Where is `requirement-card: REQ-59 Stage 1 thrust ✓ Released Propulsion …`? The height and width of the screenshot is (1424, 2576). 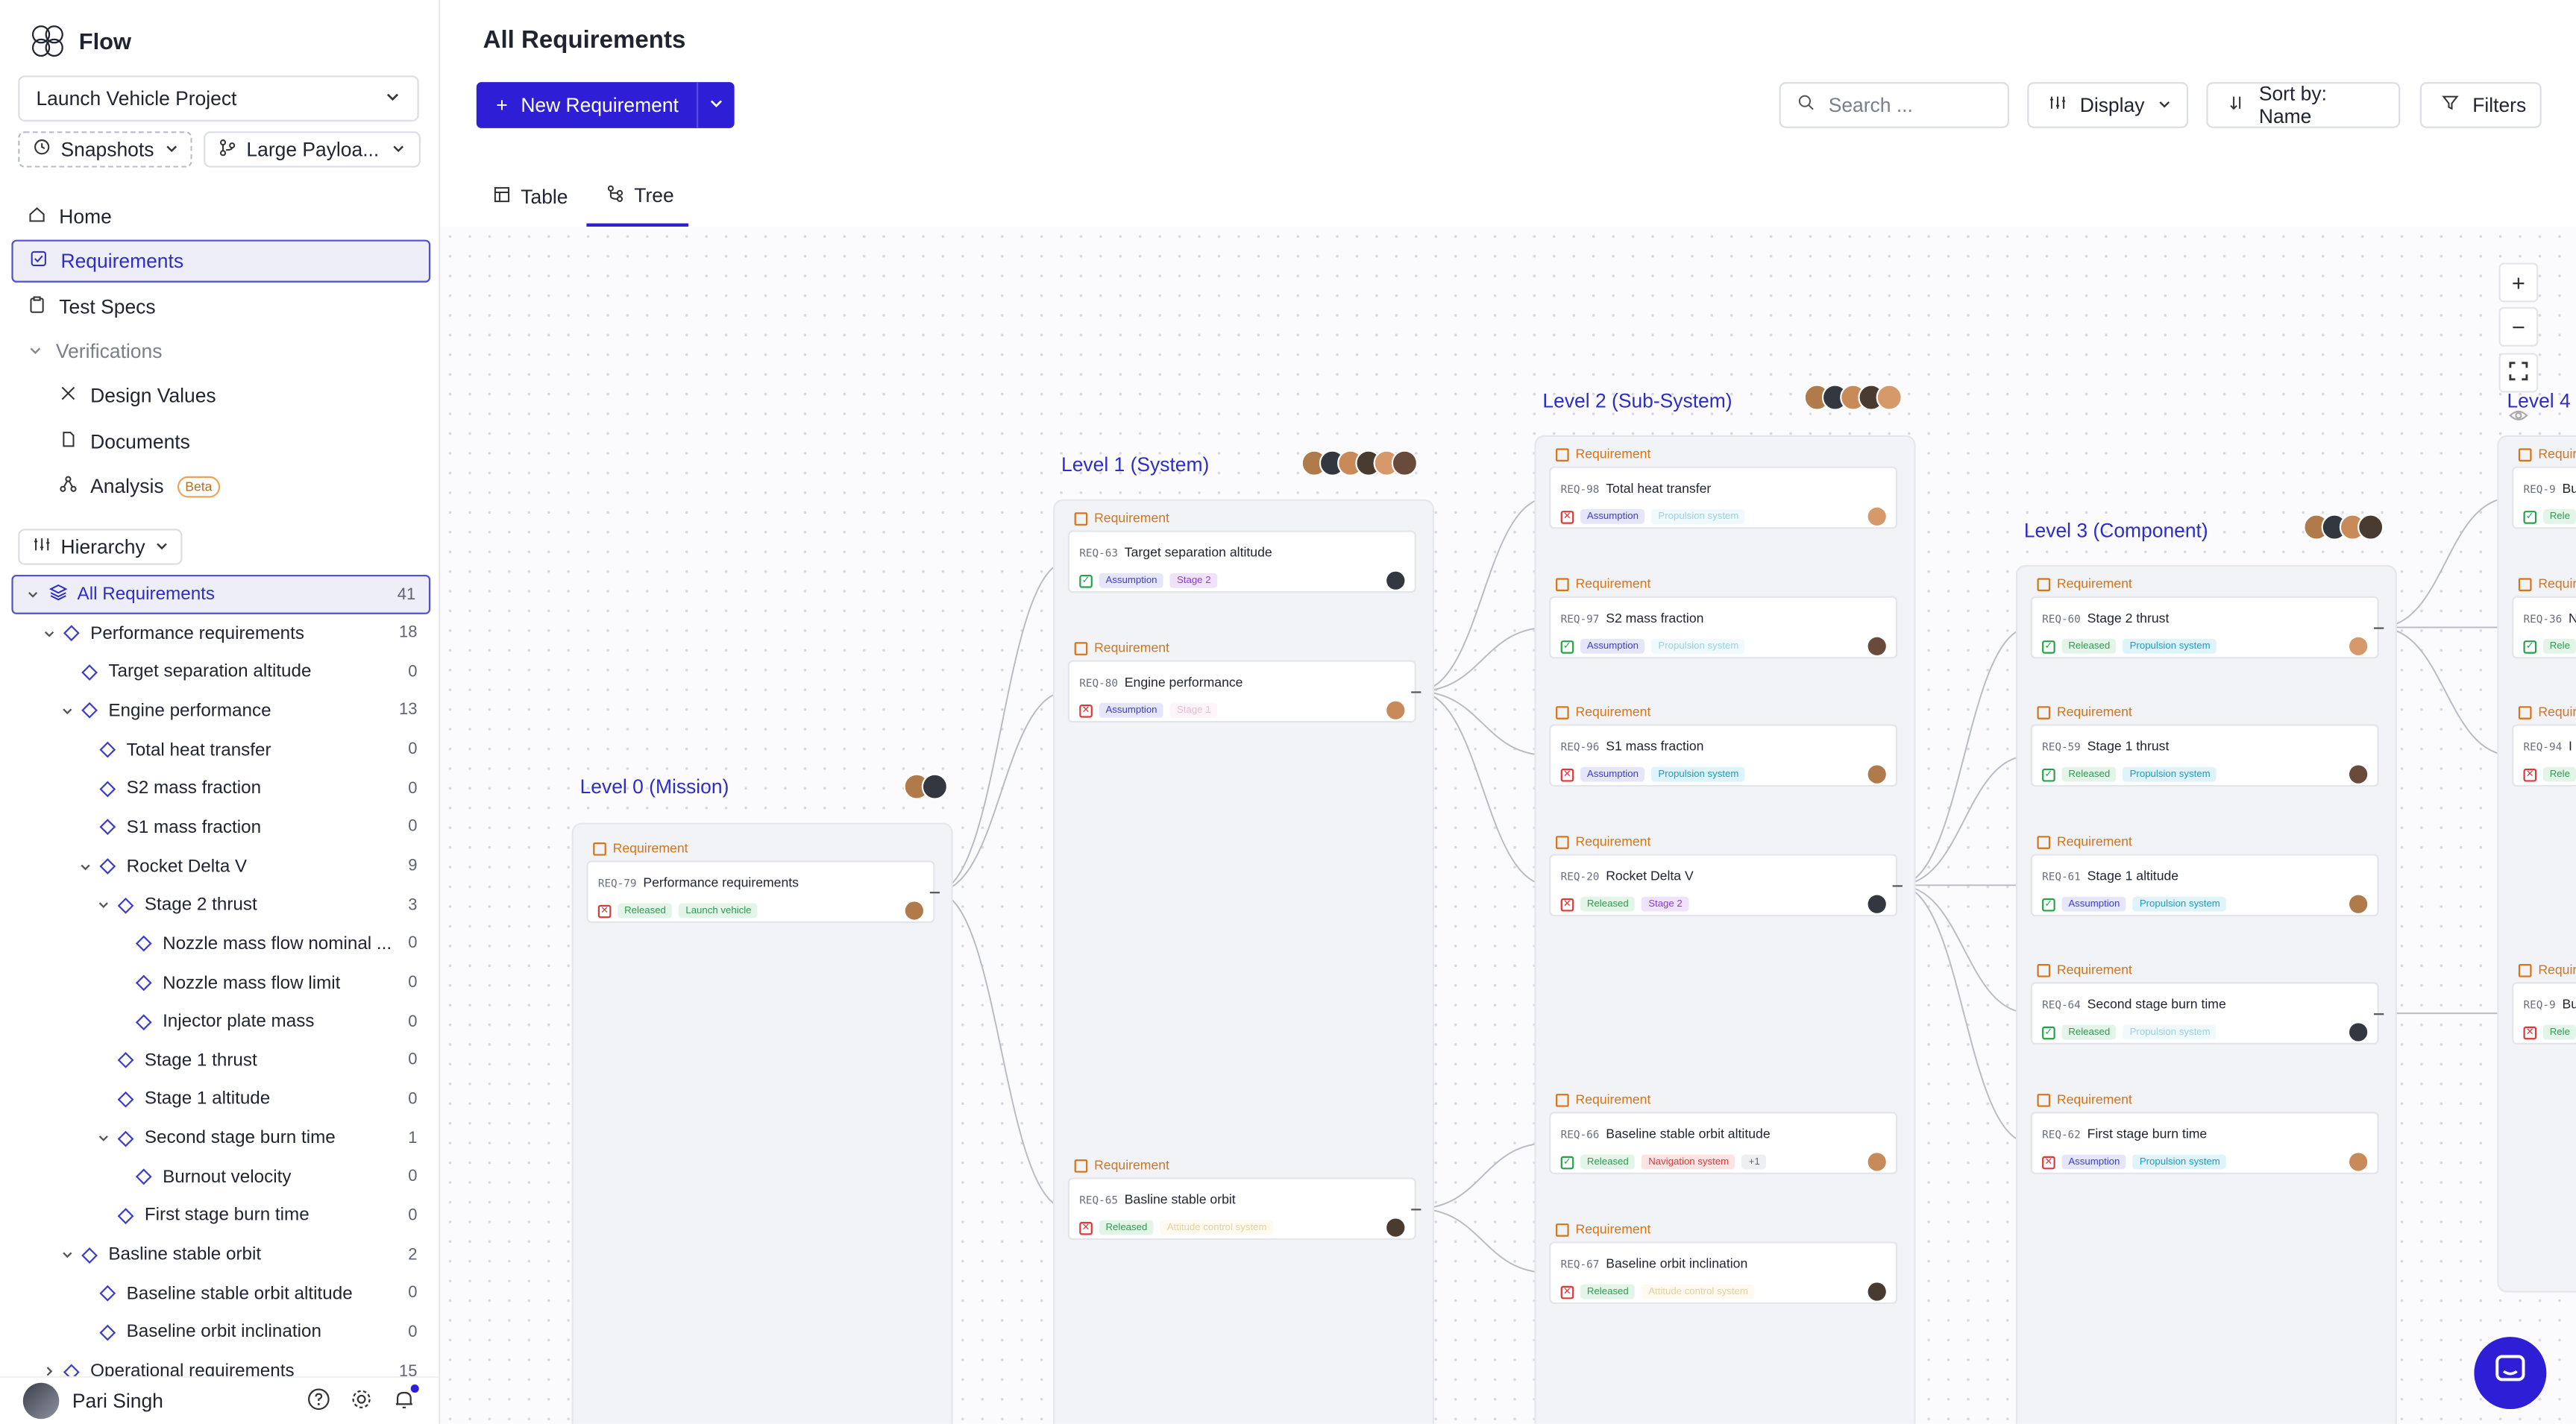 requirement-card: REQ-59 Stage 1 thrust ✓ Released Propulsion … is located at coordinates (2204, 755).